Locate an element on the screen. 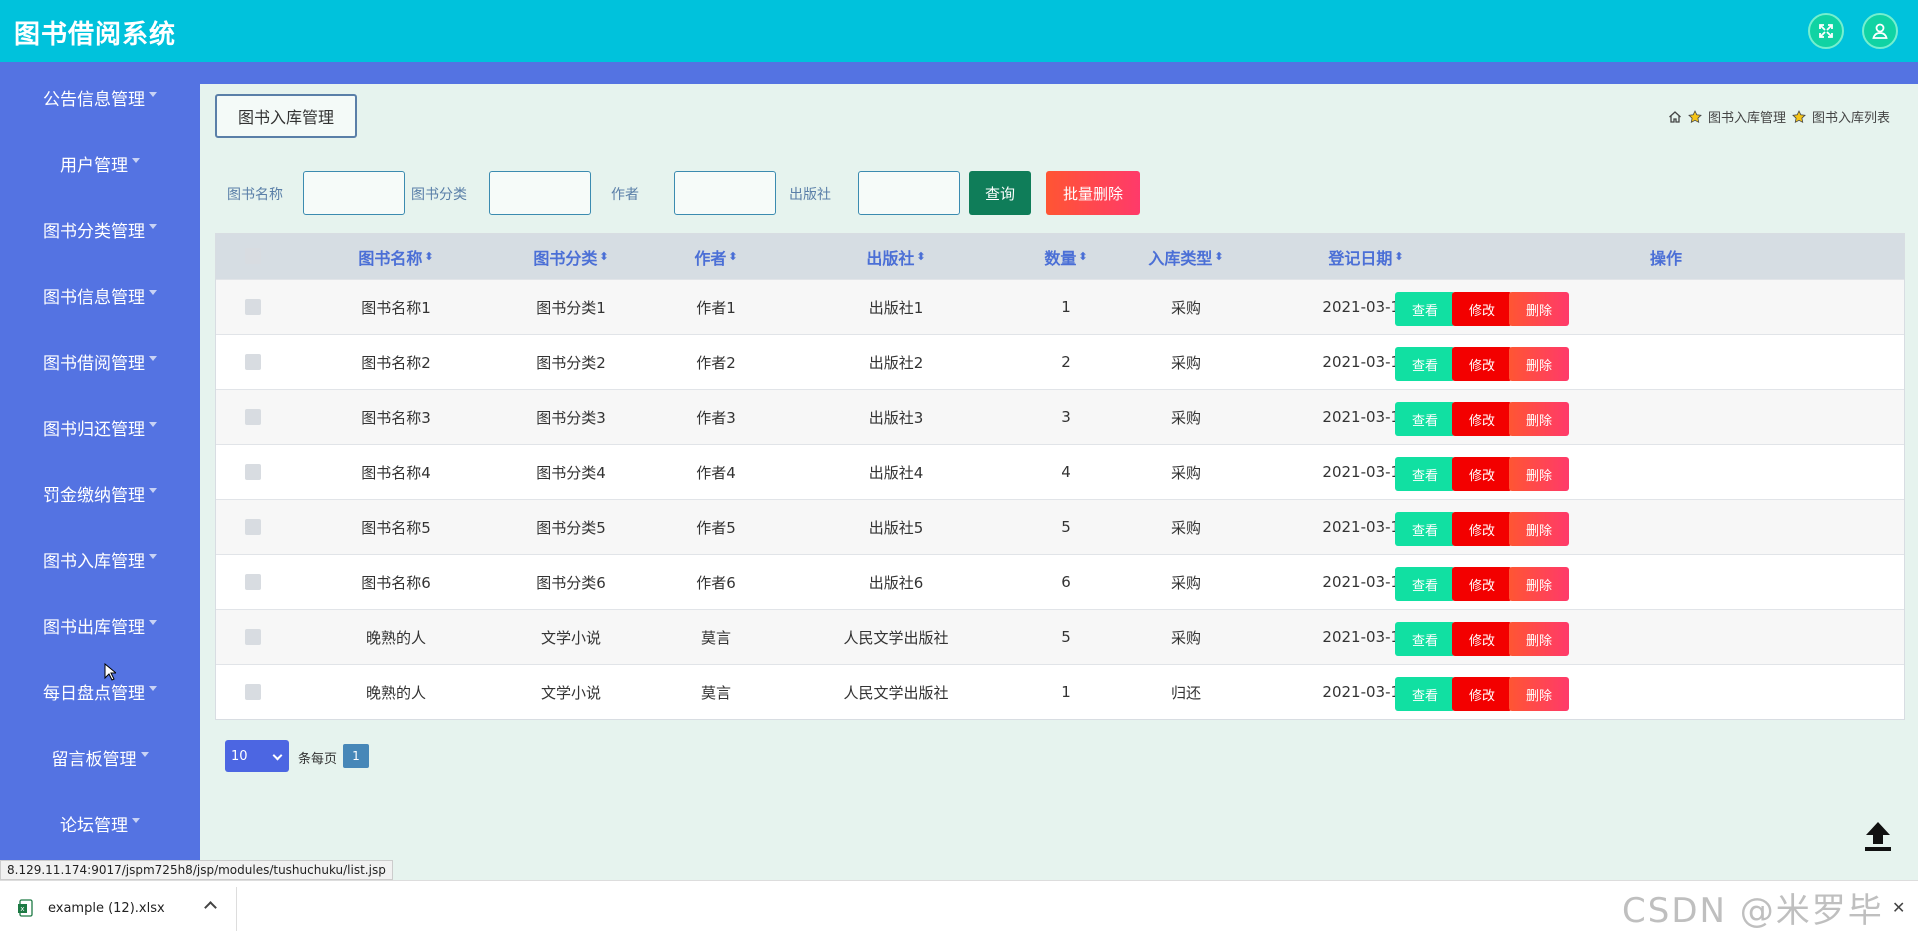 Image resolution: width=1918 pixels, height=936 pixels. sidebar-item-stock-out: 图书出库管理 is located at coordinates (100, 625).